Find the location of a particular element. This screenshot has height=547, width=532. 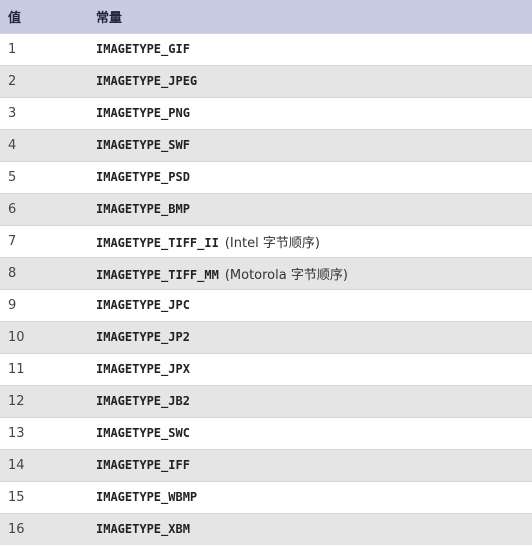

table-header-row: 值 常量 is located at coordinates (266, 16).